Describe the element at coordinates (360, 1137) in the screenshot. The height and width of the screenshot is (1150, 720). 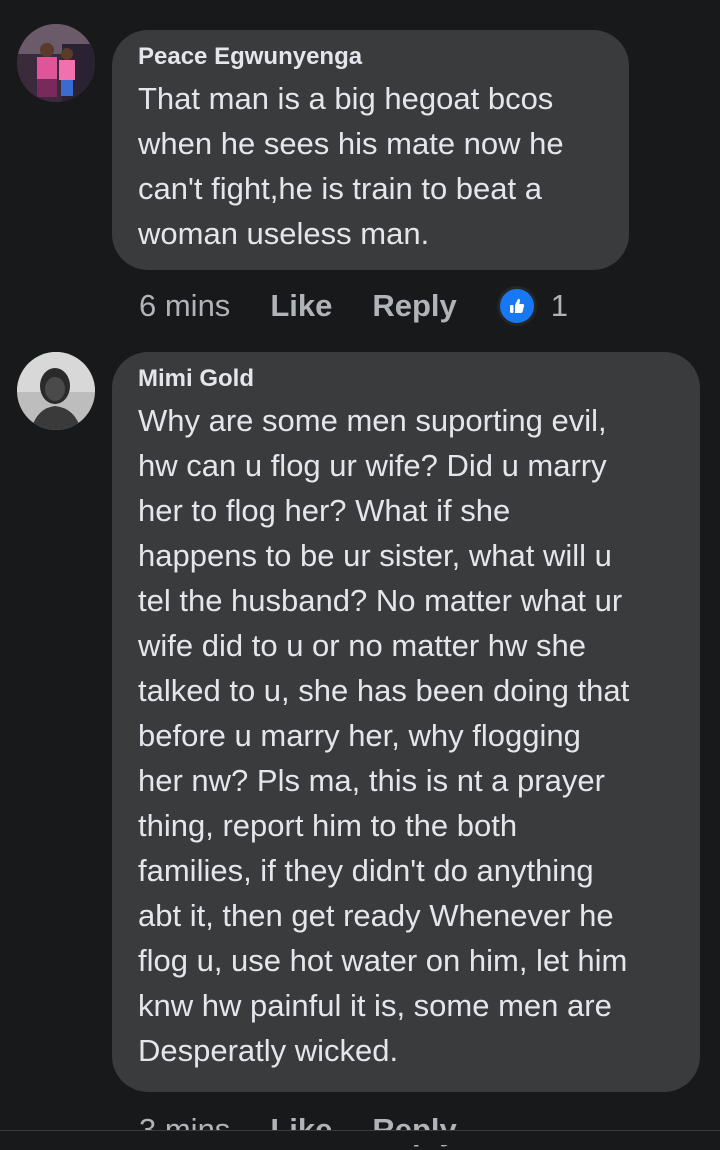
I see `bottom-edge-divider` at that location.